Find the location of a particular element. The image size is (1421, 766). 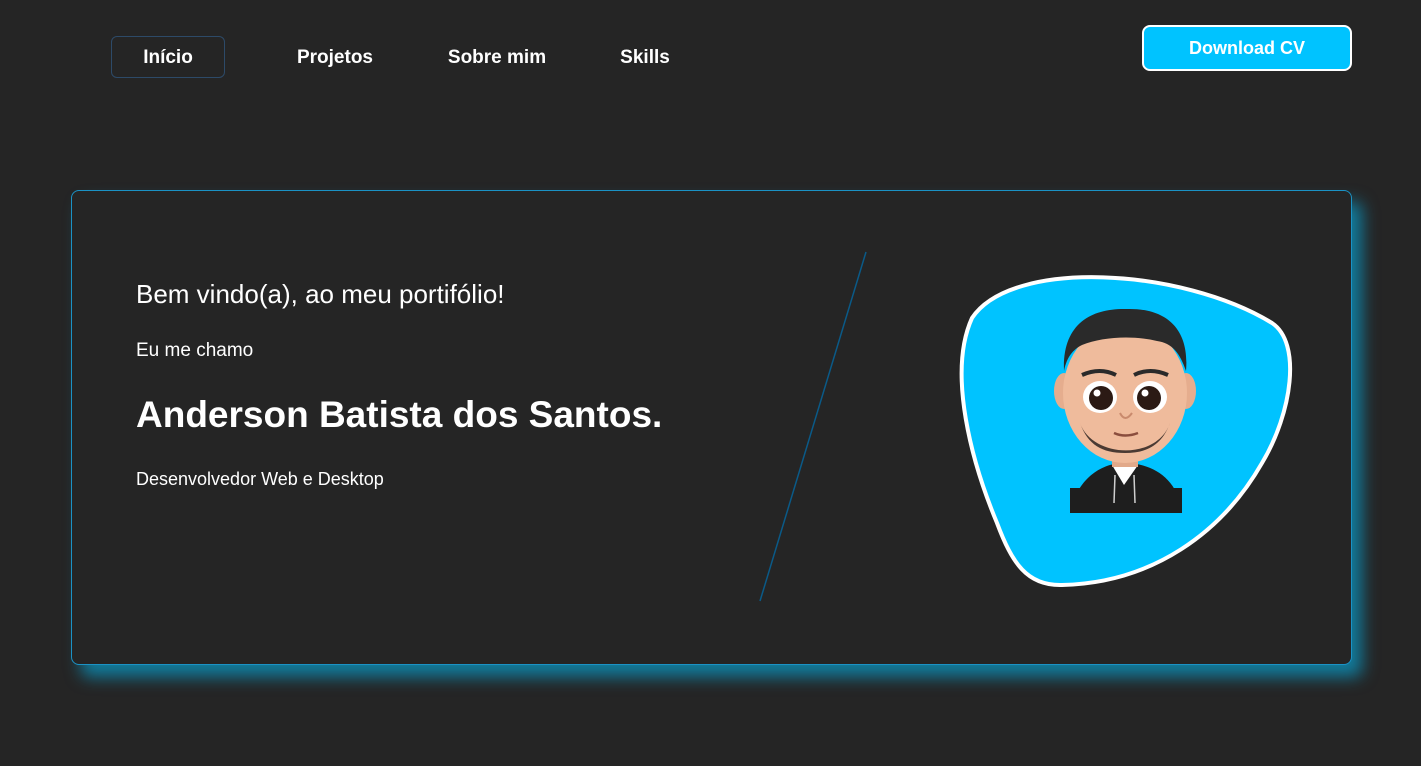

nav-item-projetos: Projetos is located at coordinates (335, 58).